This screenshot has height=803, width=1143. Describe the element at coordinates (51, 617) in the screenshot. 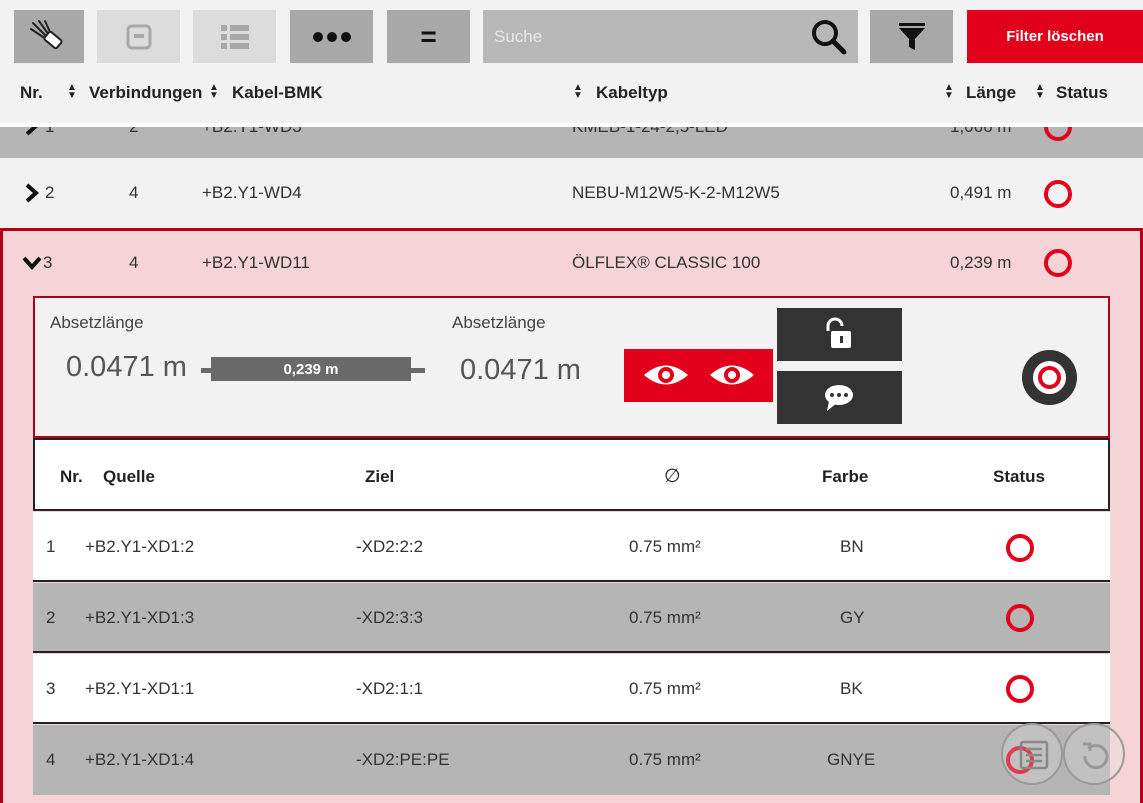

I see `wire-nr: 2` at that location.